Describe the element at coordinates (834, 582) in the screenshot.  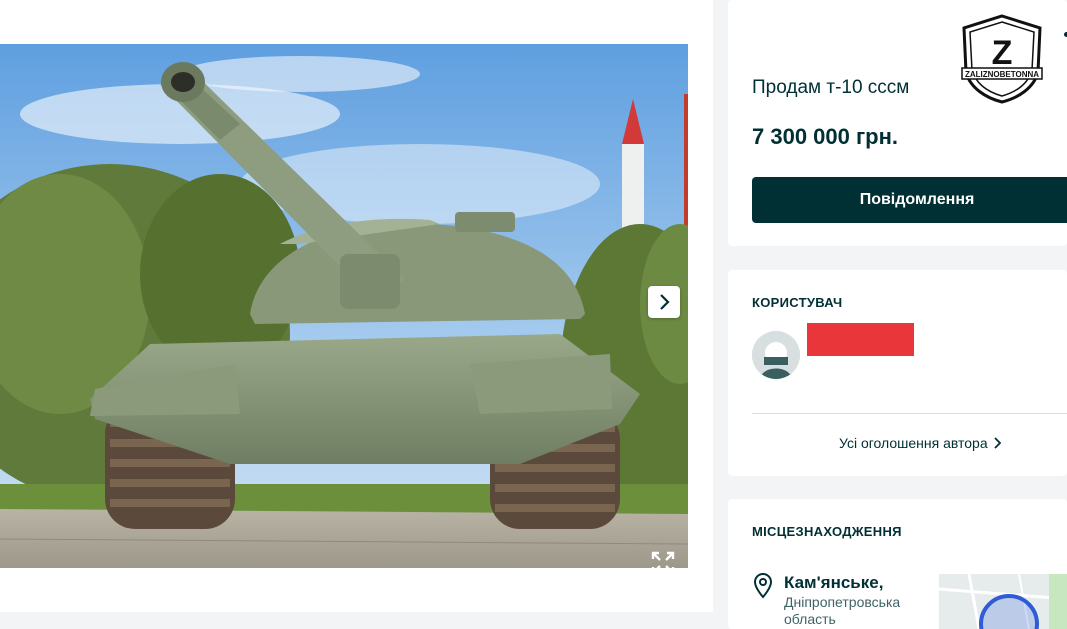
I see `city: Кам'янське,` at that location.